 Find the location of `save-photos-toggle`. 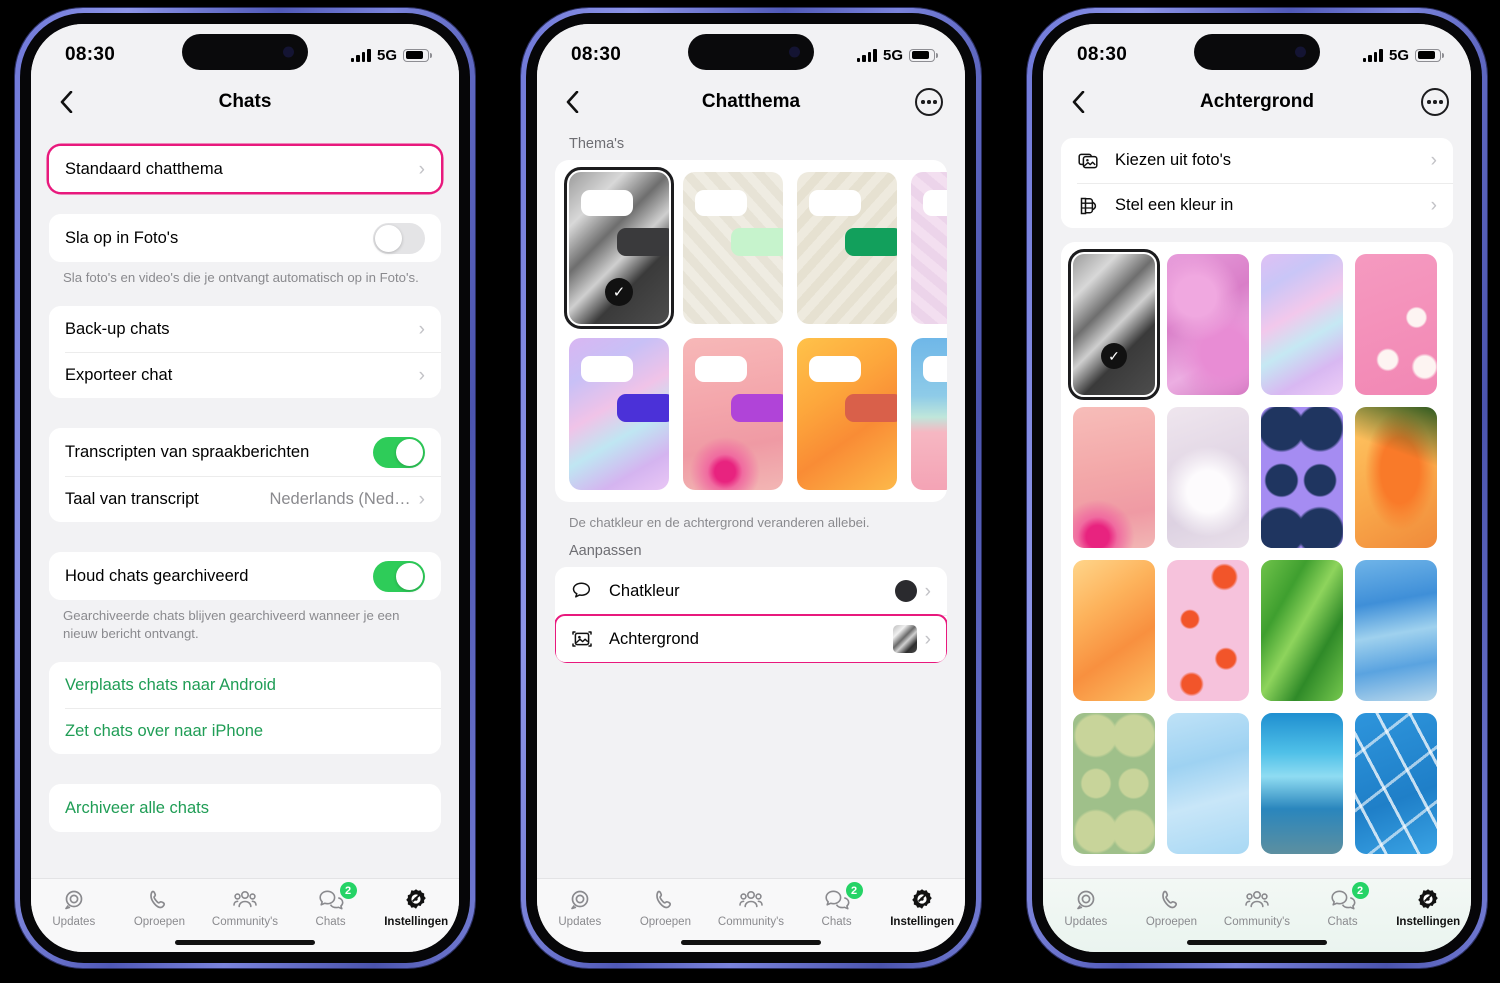

save-photos-toggle is located at coordinates (399, 238).